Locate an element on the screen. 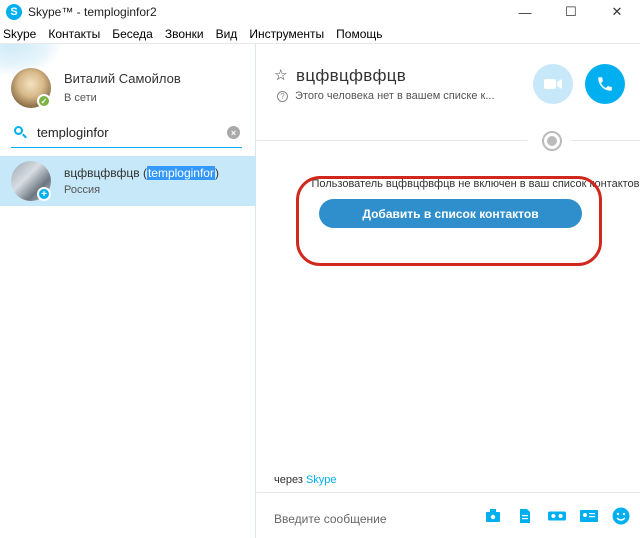  minimize-button: — is located at coordinates (525, 12).